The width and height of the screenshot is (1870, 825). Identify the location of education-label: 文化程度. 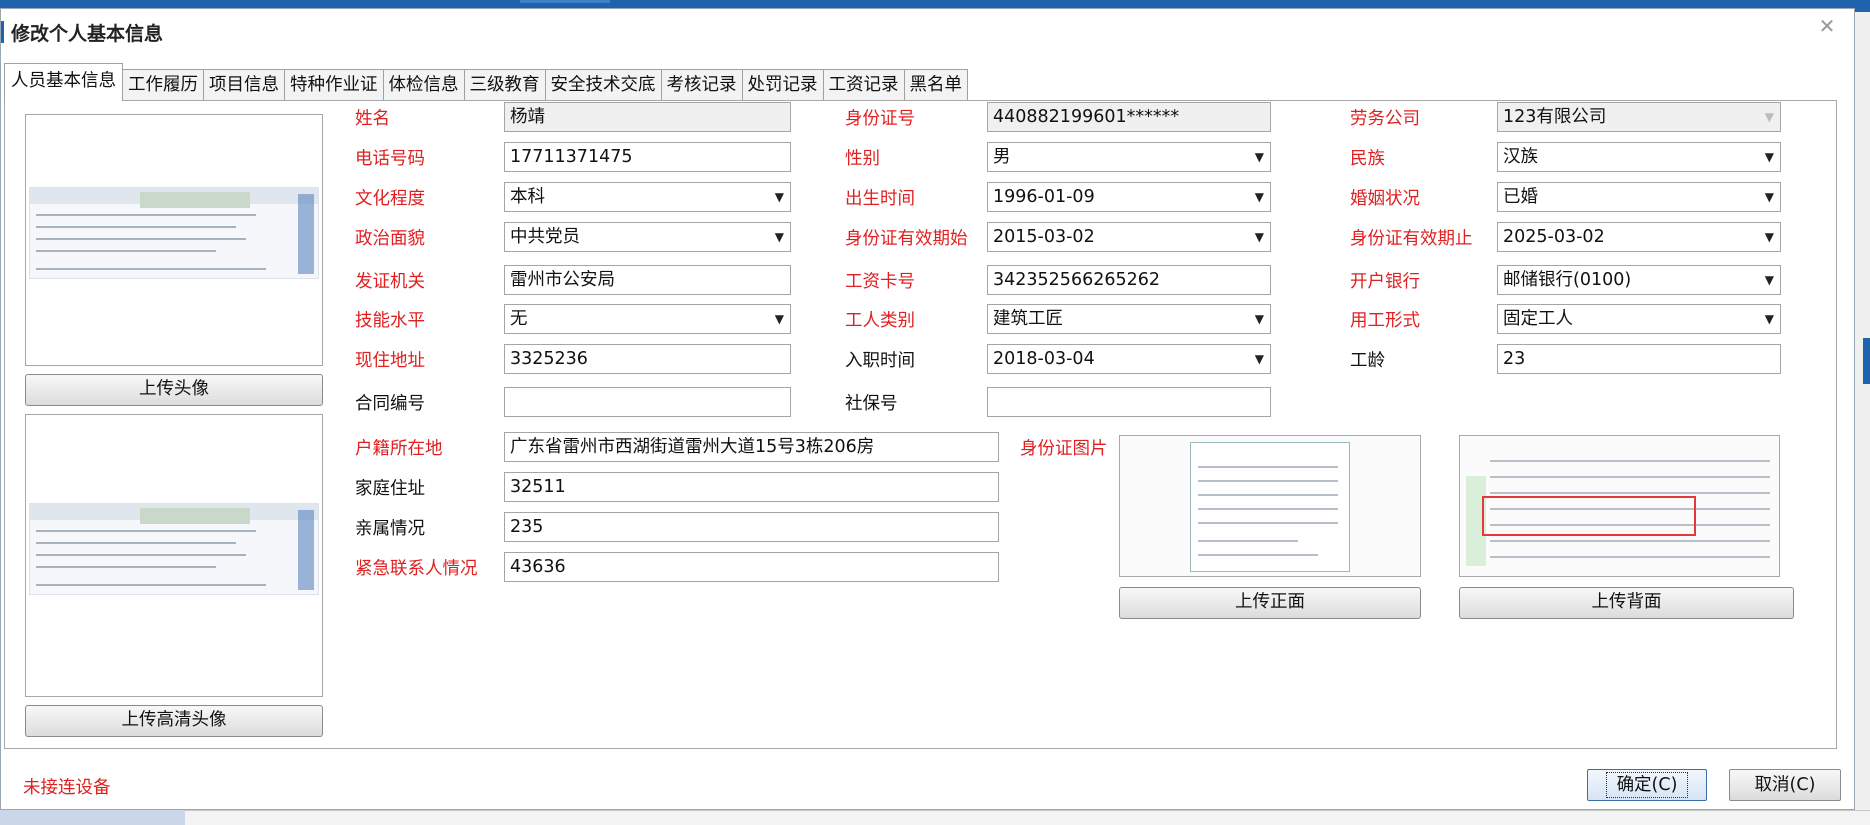
(390, 199).